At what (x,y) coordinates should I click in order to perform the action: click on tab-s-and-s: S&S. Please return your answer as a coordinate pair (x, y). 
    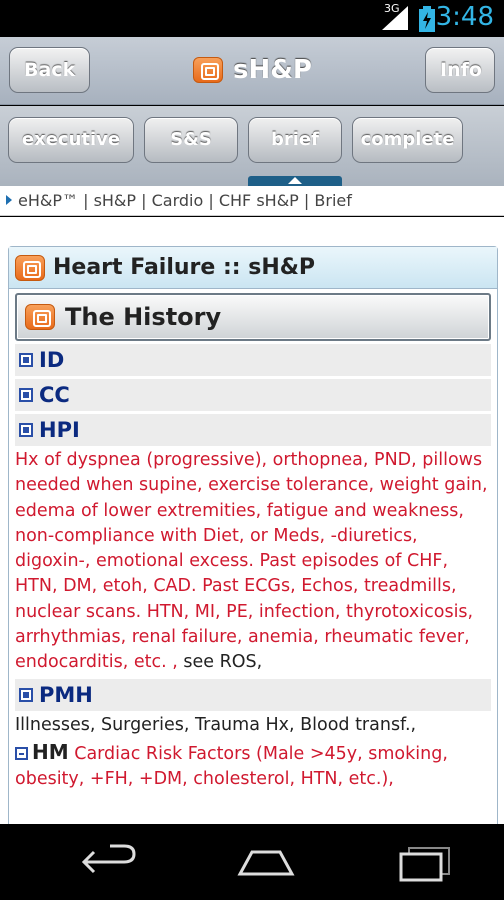
    Looking at the image, I should click on (191, 140).